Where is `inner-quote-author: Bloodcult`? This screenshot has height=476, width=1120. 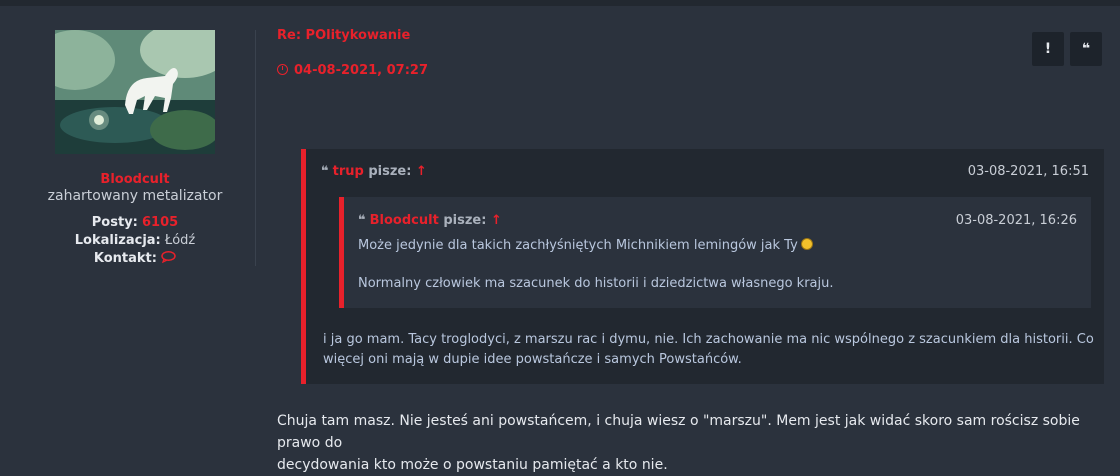 inner-quote-author: Bloodcult is located at coordinates (404, 220).